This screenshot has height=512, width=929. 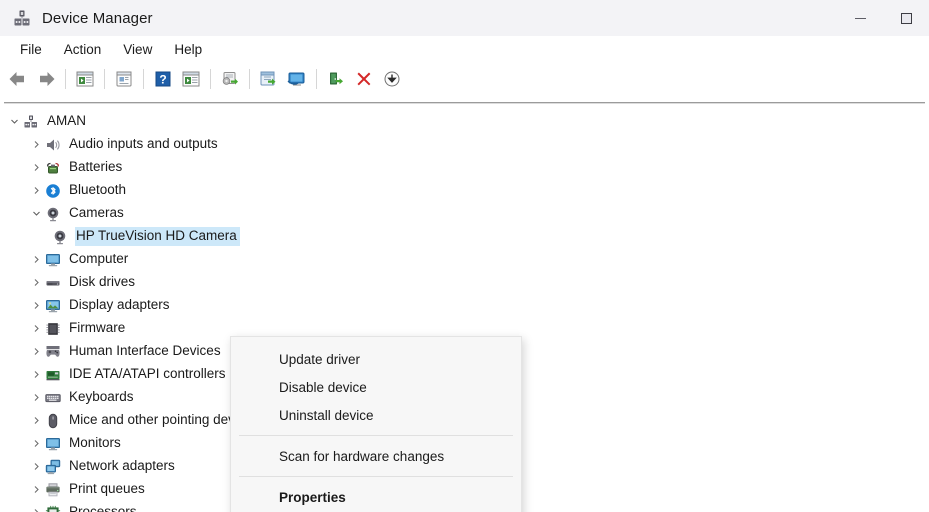 I want to click on tree-node-label: Audio inputs and outputs, so click(x=143, y=143).